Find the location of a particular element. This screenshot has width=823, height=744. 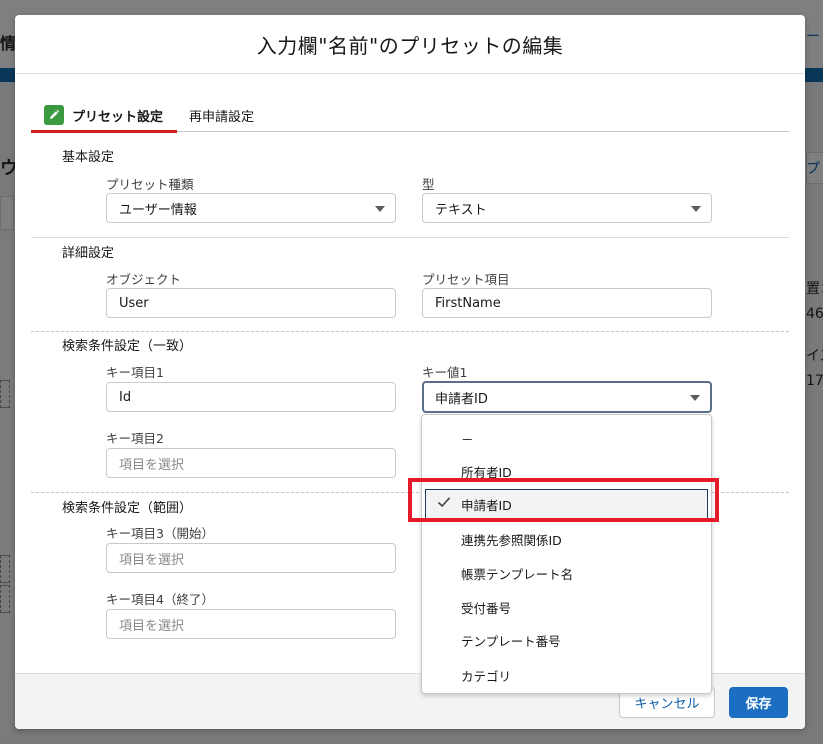

dropdown-option: 帳票テンプレート名 is located at coordinates (566, 573).